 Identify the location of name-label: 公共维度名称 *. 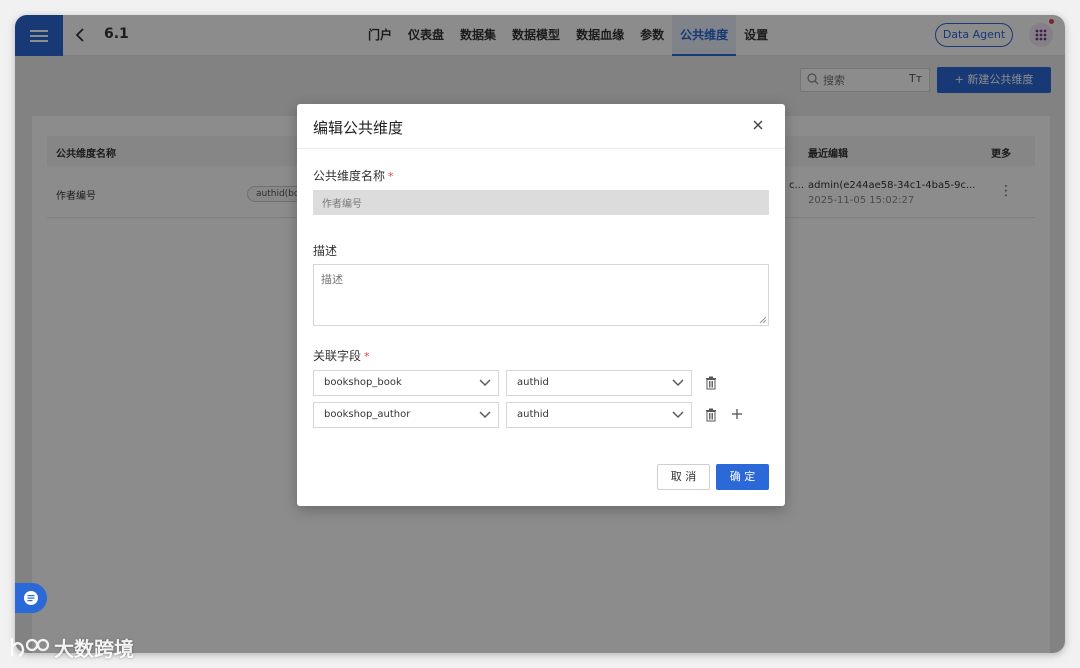
(353, 175).